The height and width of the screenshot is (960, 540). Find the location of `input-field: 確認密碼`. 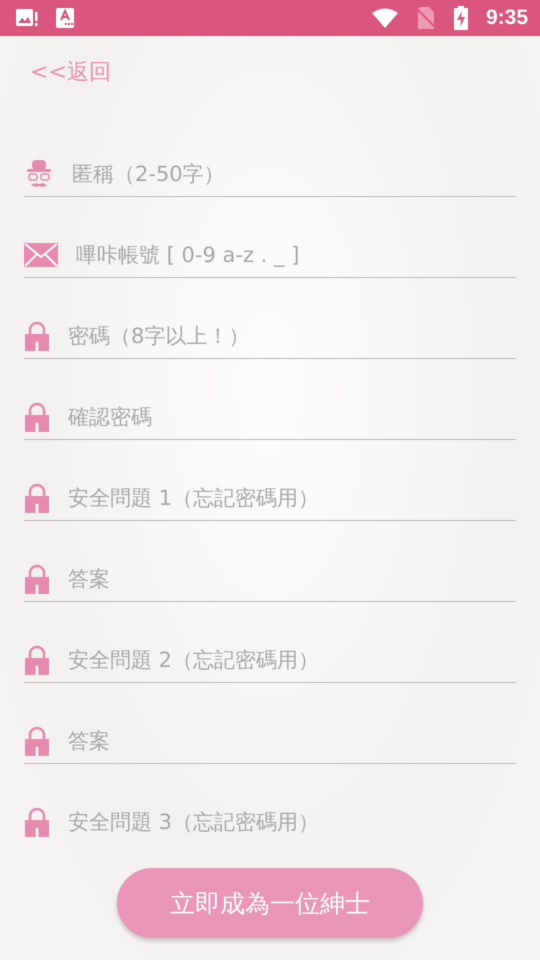

input-field: 確認密碼 is located at coordinates (292, 417).